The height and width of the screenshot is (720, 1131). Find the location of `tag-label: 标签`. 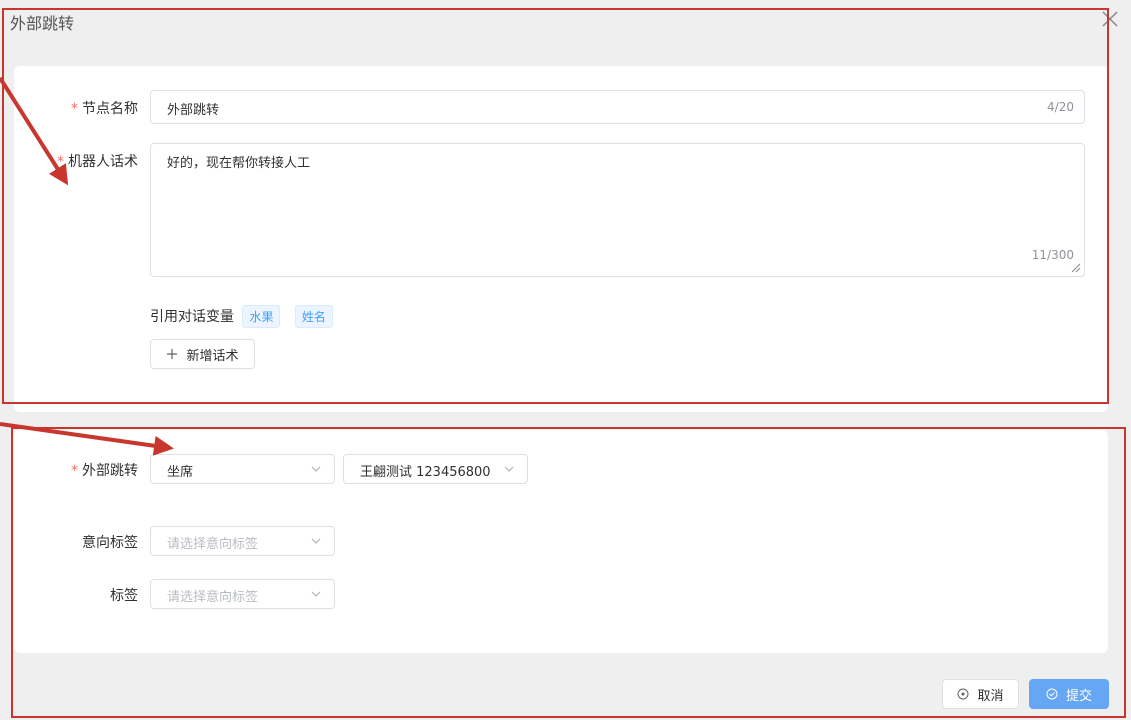

tag-label: 标签 is located at coordinates (124, 596).